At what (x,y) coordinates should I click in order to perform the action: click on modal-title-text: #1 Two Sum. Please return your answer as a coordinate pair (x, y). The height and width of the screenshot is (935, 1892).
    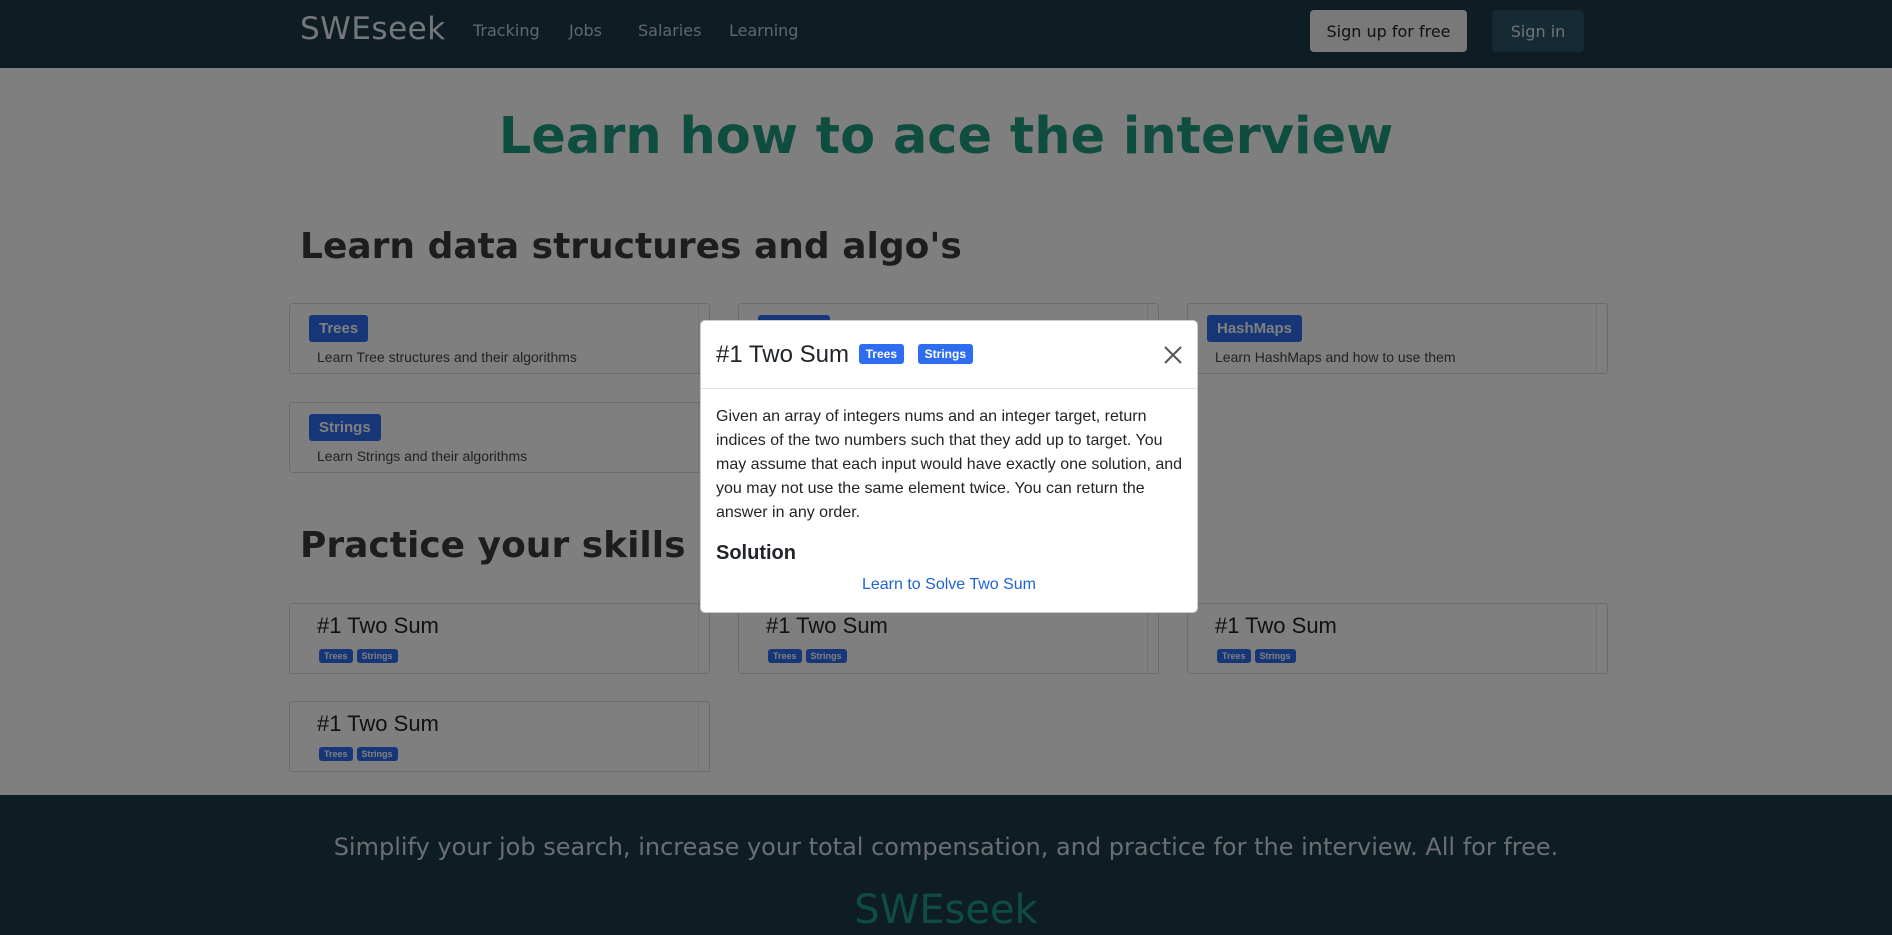
    Looking at the image, I should click on (782, 354).